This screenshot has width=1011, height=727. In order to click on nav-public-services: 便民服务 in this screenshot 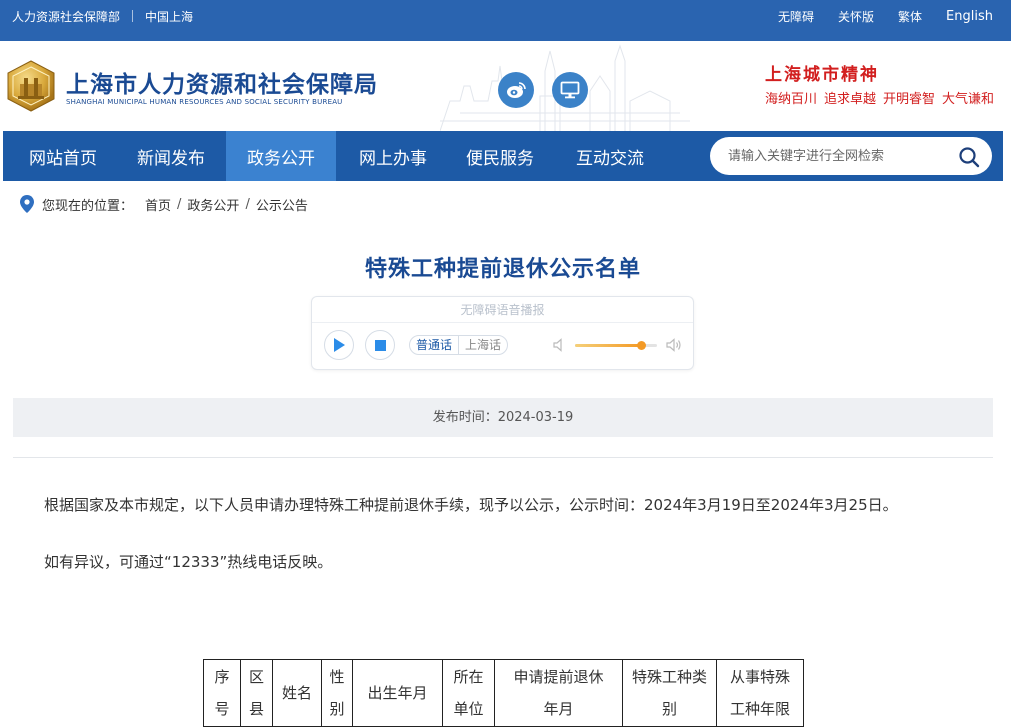, I will do `click(500, 156)`.